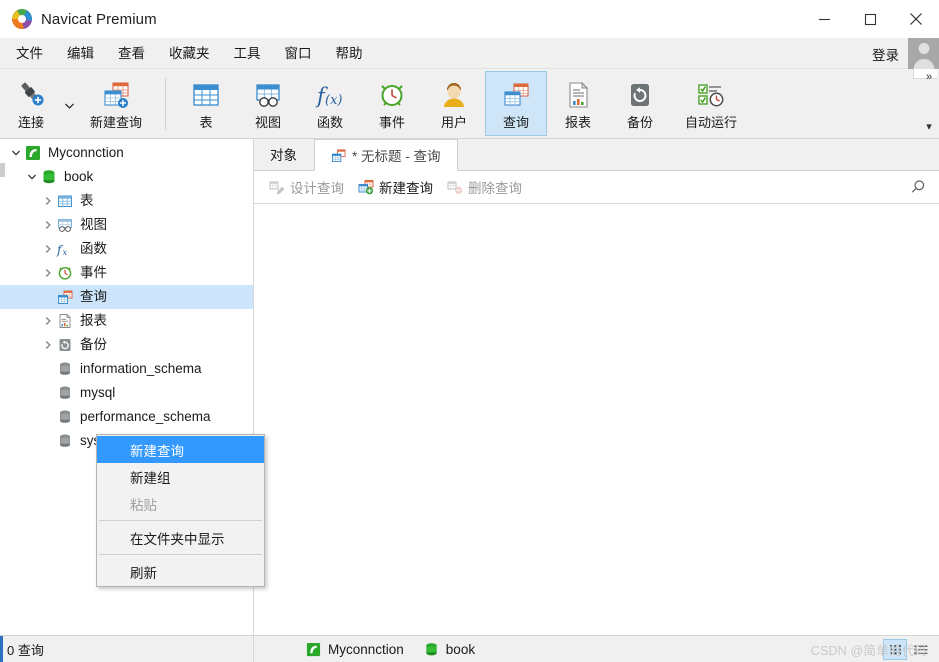 The height and width of the screenshot is (662, 939). What do you see at coordinates (180, 537) in the screenshot?
I see `ctx-show-in-folder: 在文件夹中显示` at bounding box center [180, 537].